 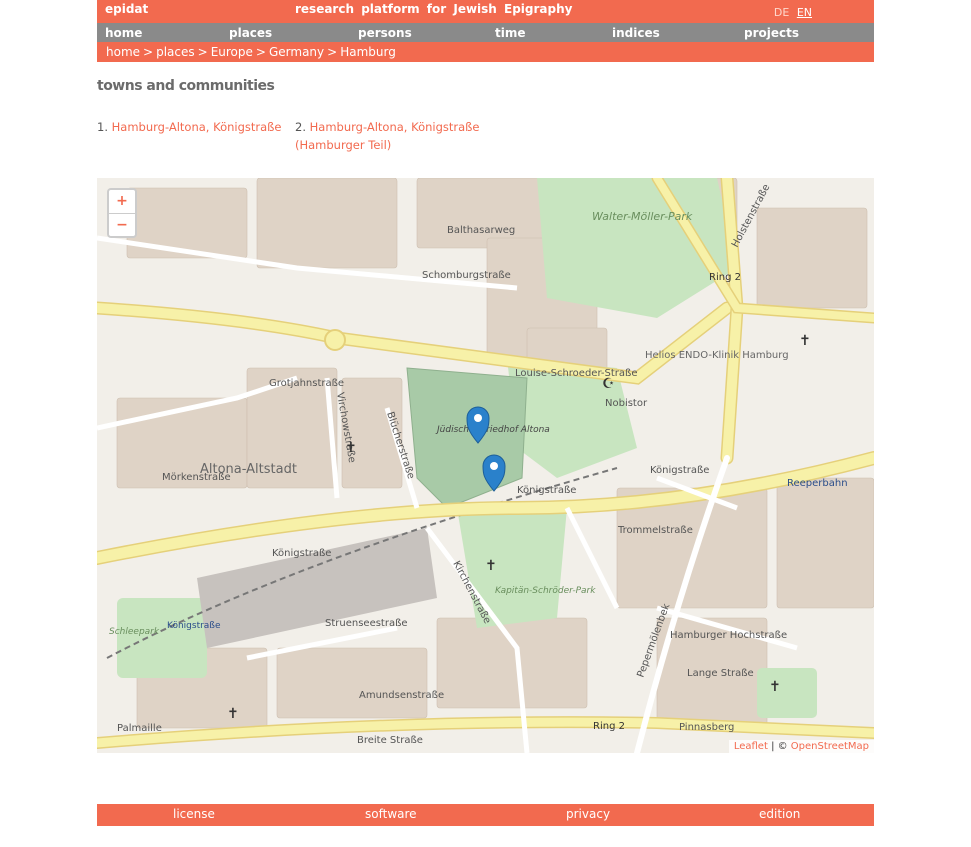 What do you see at coordinates (391, 814) in the screenshot?
I see `footer-software: software` at bounding box center [391, 814].